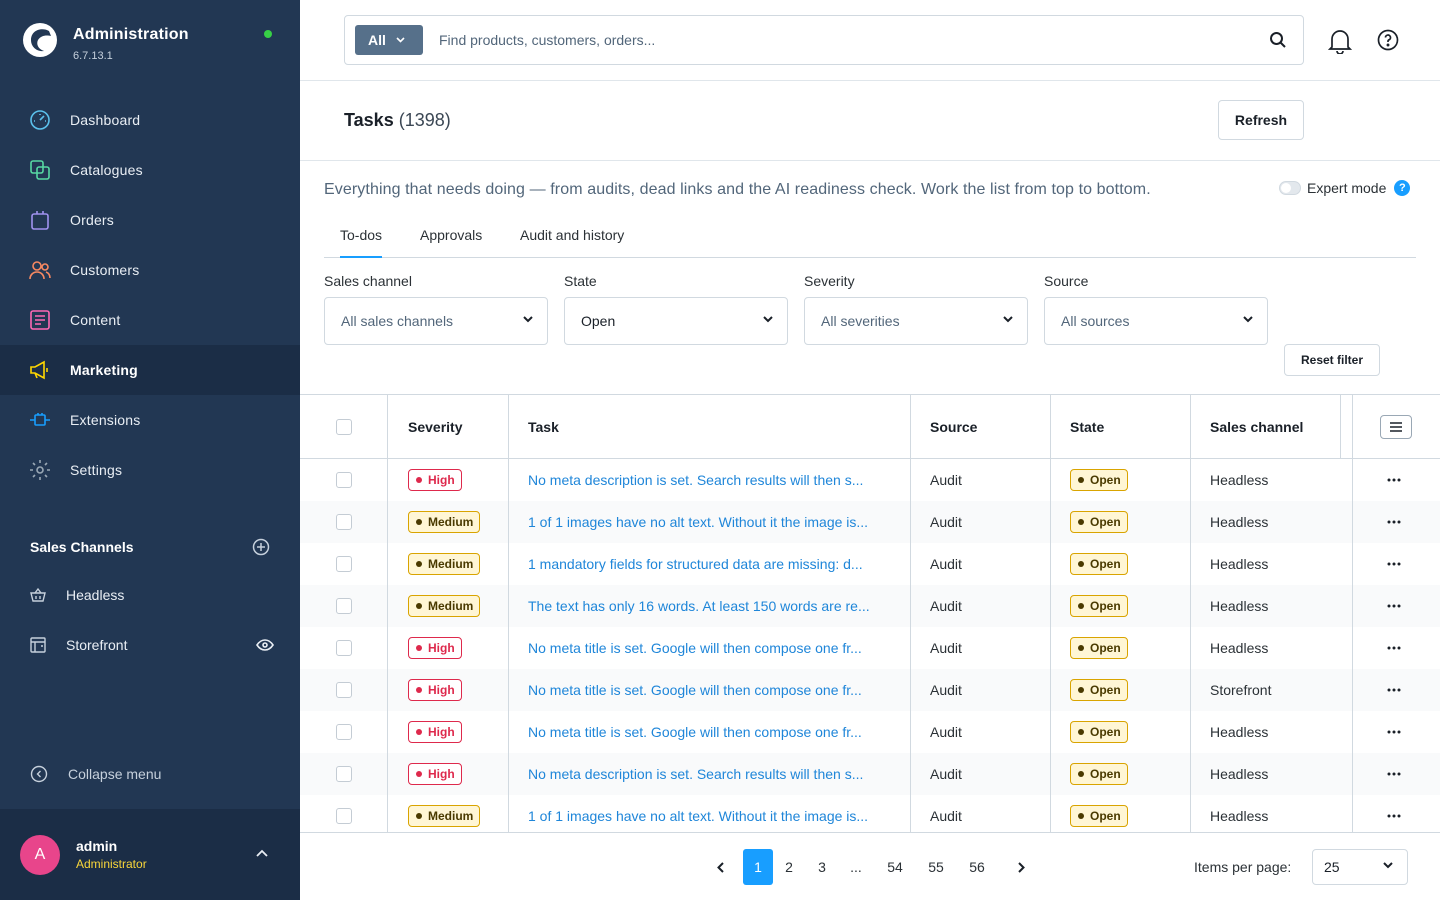 This screenshot has width=1440, height=900. I want to click on refresh-button: Refresh, so click(1261, 120).